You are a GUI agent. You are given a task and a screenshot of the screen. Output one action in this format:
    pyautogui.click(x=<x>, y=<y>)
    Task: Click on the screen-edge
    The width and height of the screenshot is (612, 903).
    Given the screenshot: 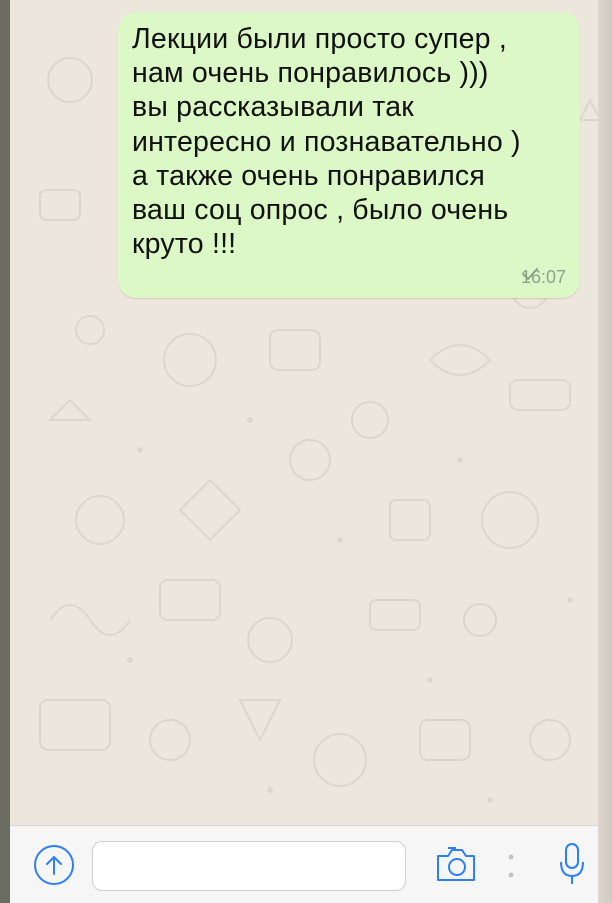 What is the action you would take?
    pyautogui.click(x=605, y=451)
    